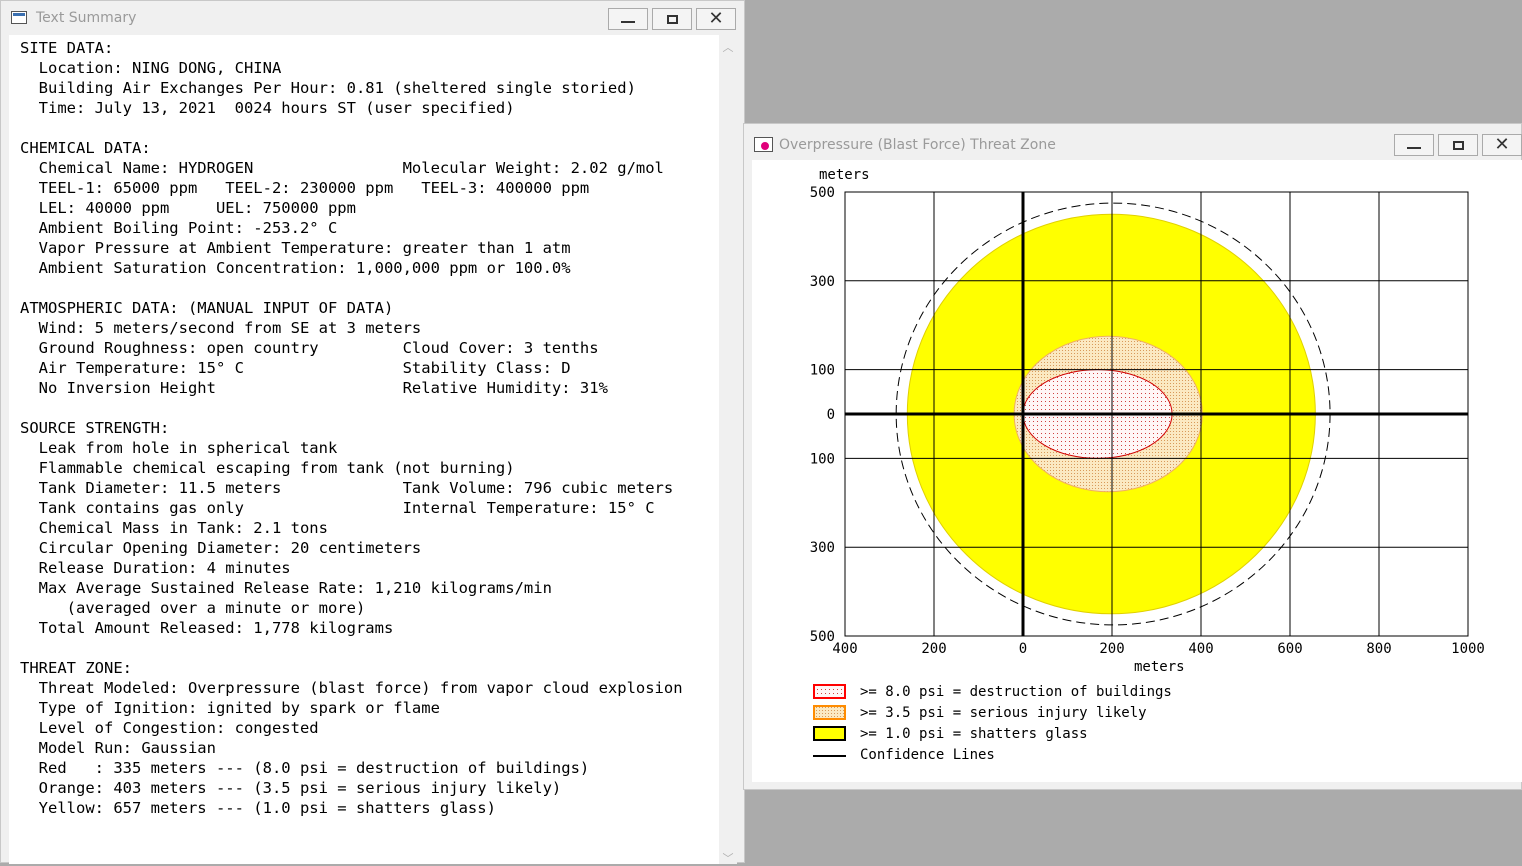 This screenshot has width=1522, height=866. I want to click on summary-line: Ambient Boiling Point: -253.2° C, so click(179, 228).